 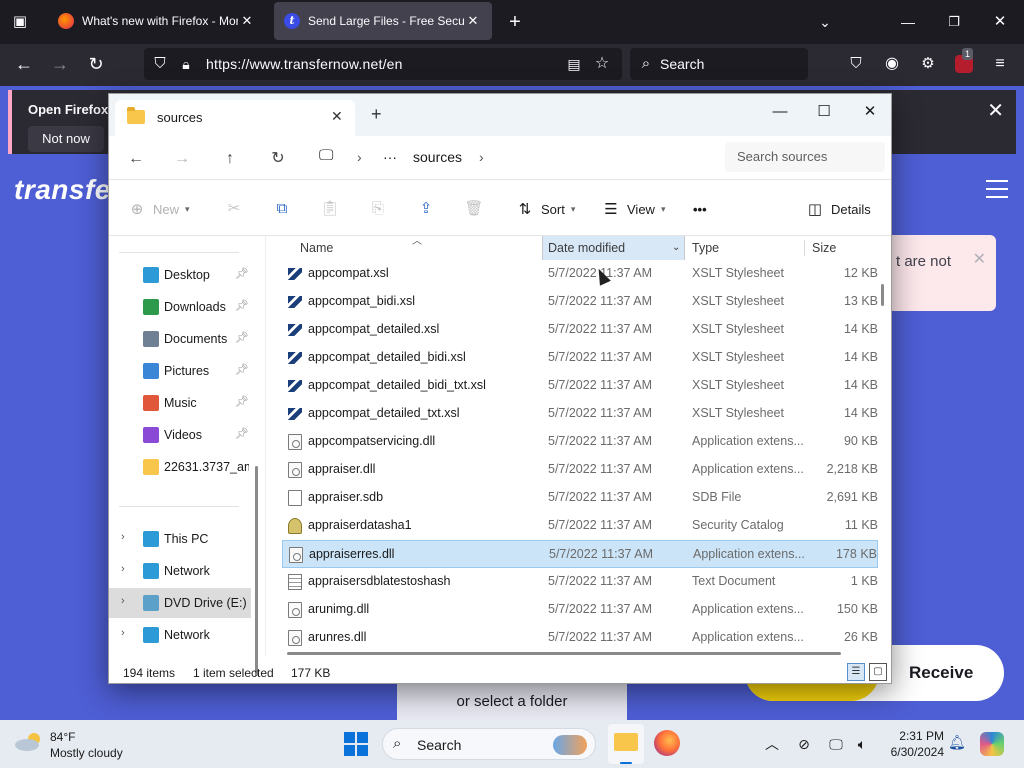 I want to click on reader-view-icon: ▤, so click(x=574, y=64).